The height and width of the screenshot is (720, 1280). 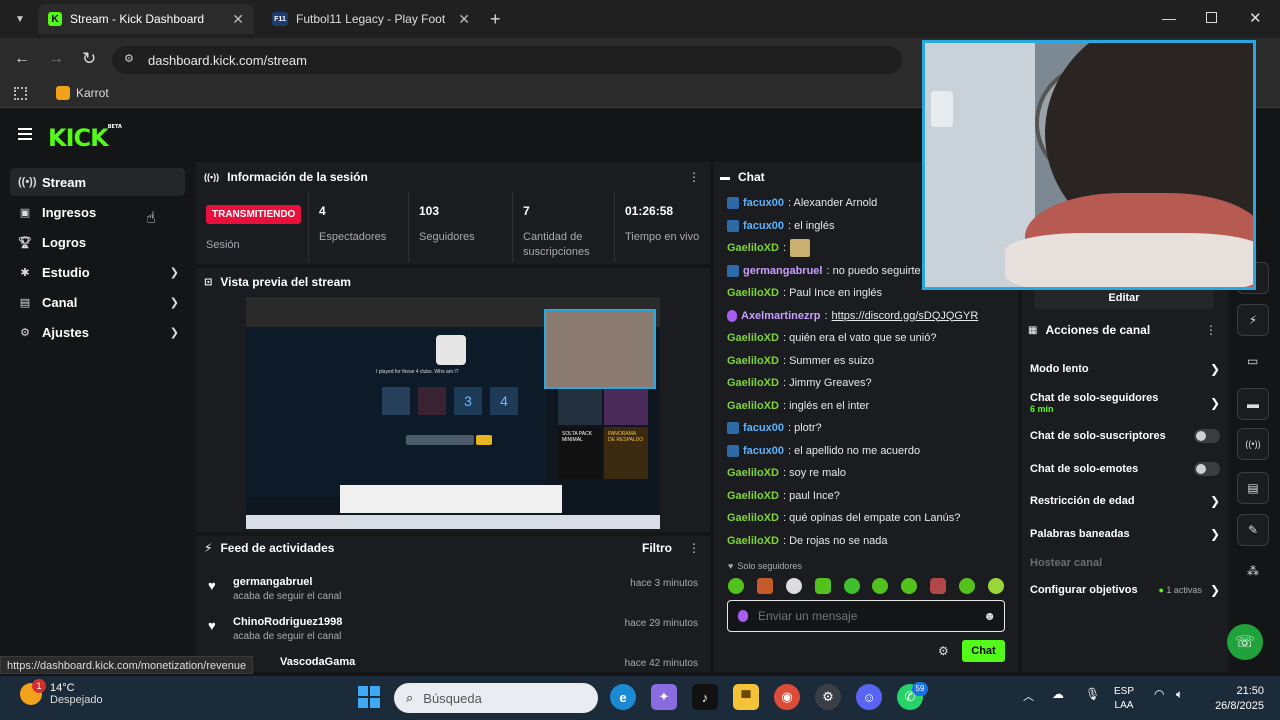 I want to click on clock: 21:50 26/8/2025, so click(x=1234, y=699).